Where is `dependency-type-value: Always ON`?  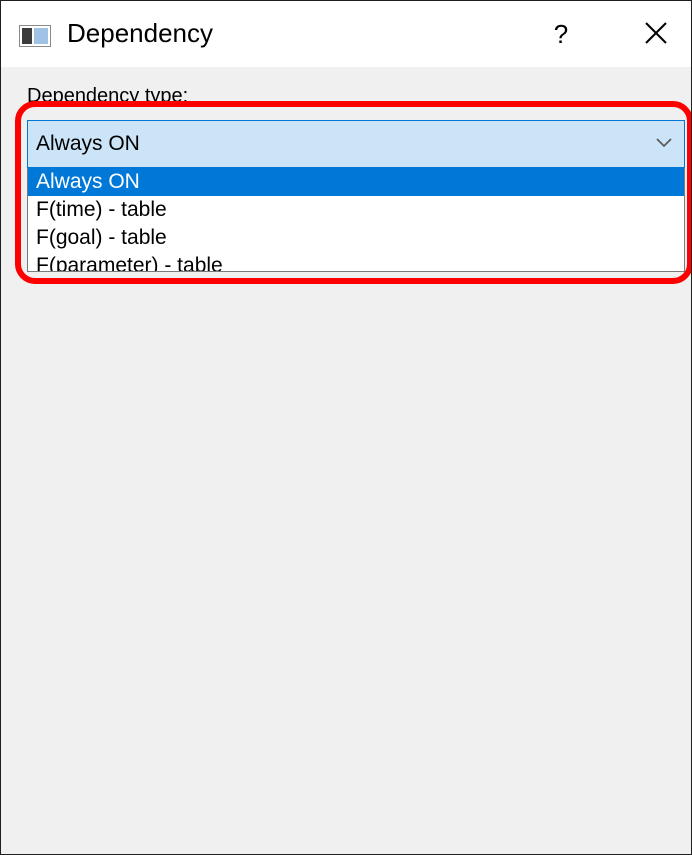
dependency-type-value: Always ON is located at coordinates (88, 143).